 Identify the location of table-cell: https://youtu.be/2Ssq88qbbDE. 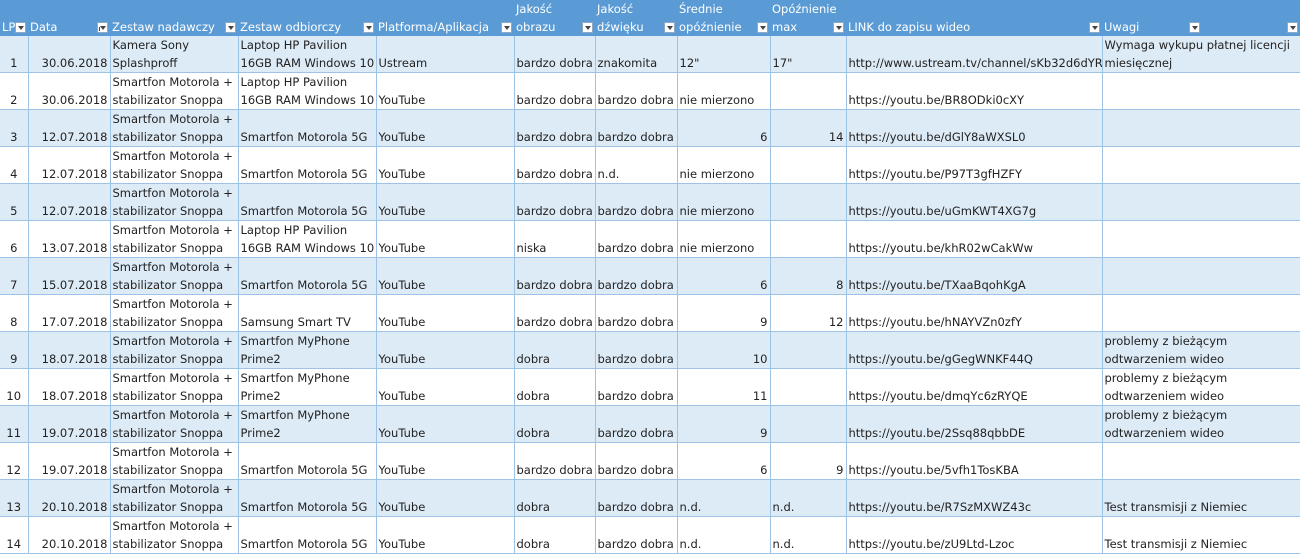
(974, 424).